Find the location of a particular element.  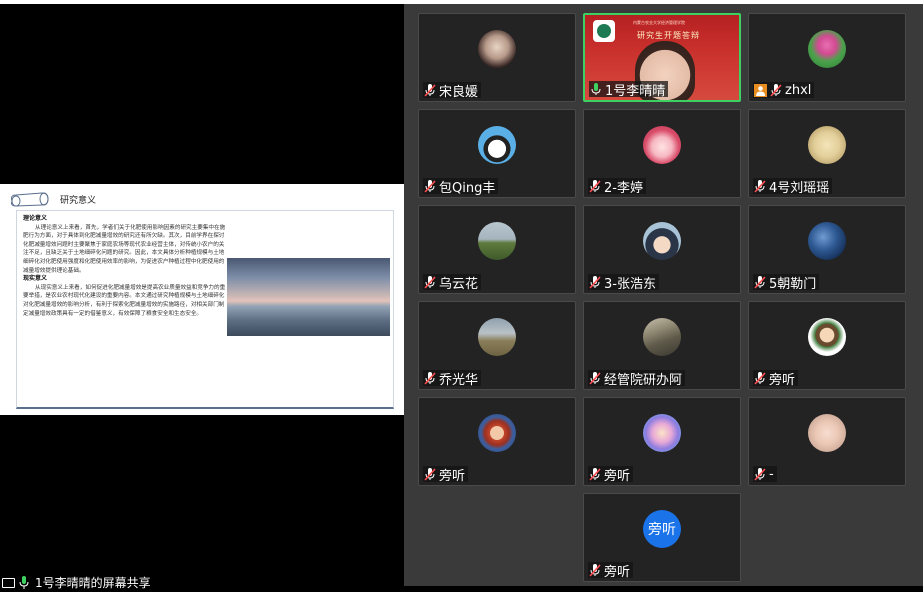

video-banner-small: 内蒙古农业大学经济管理学院 is located at coordinates (659, 22).